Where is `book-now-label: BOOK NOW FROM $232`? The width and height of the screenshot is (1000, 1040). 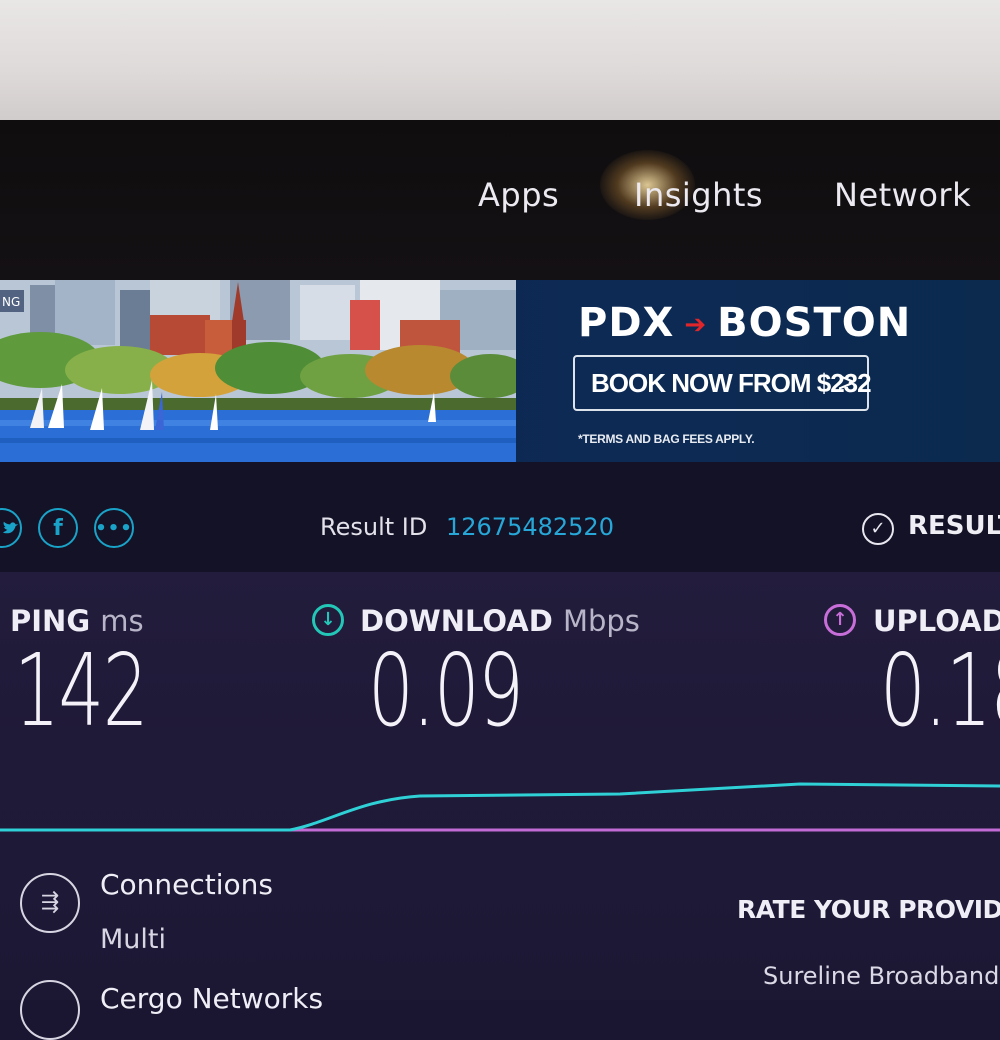 book-now-label: BOOK NOW FROM $232 is located at coordinates (731, 383).